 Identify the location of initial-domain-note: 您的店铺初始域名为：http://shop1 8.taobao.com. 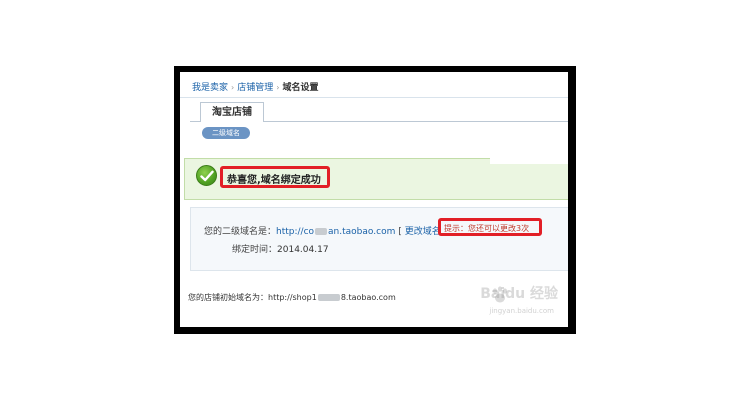
(292, 297).